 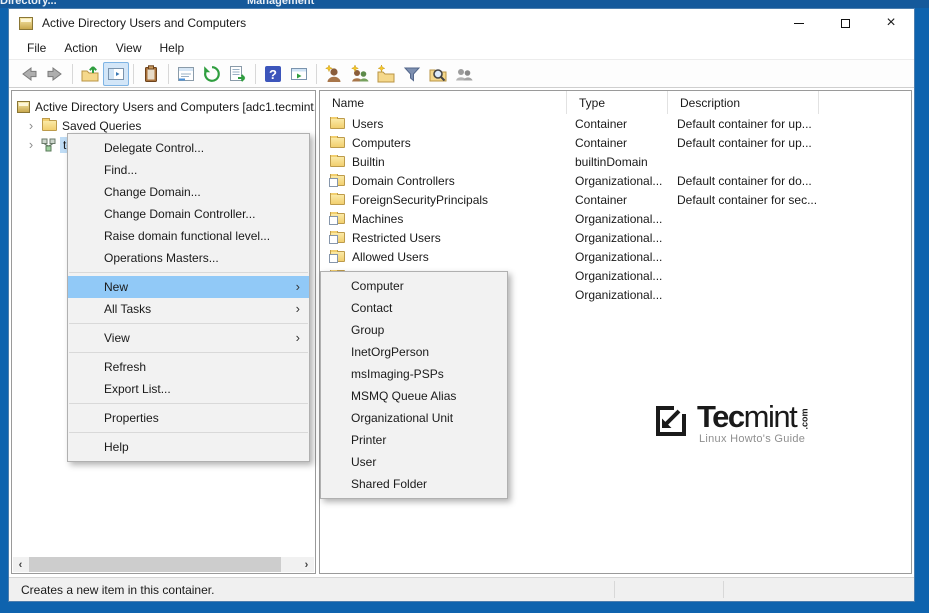 What do you see at coordinates (891, 23) in the screenshot?
I see `close-button: ×` at bounding box center [891, 23].